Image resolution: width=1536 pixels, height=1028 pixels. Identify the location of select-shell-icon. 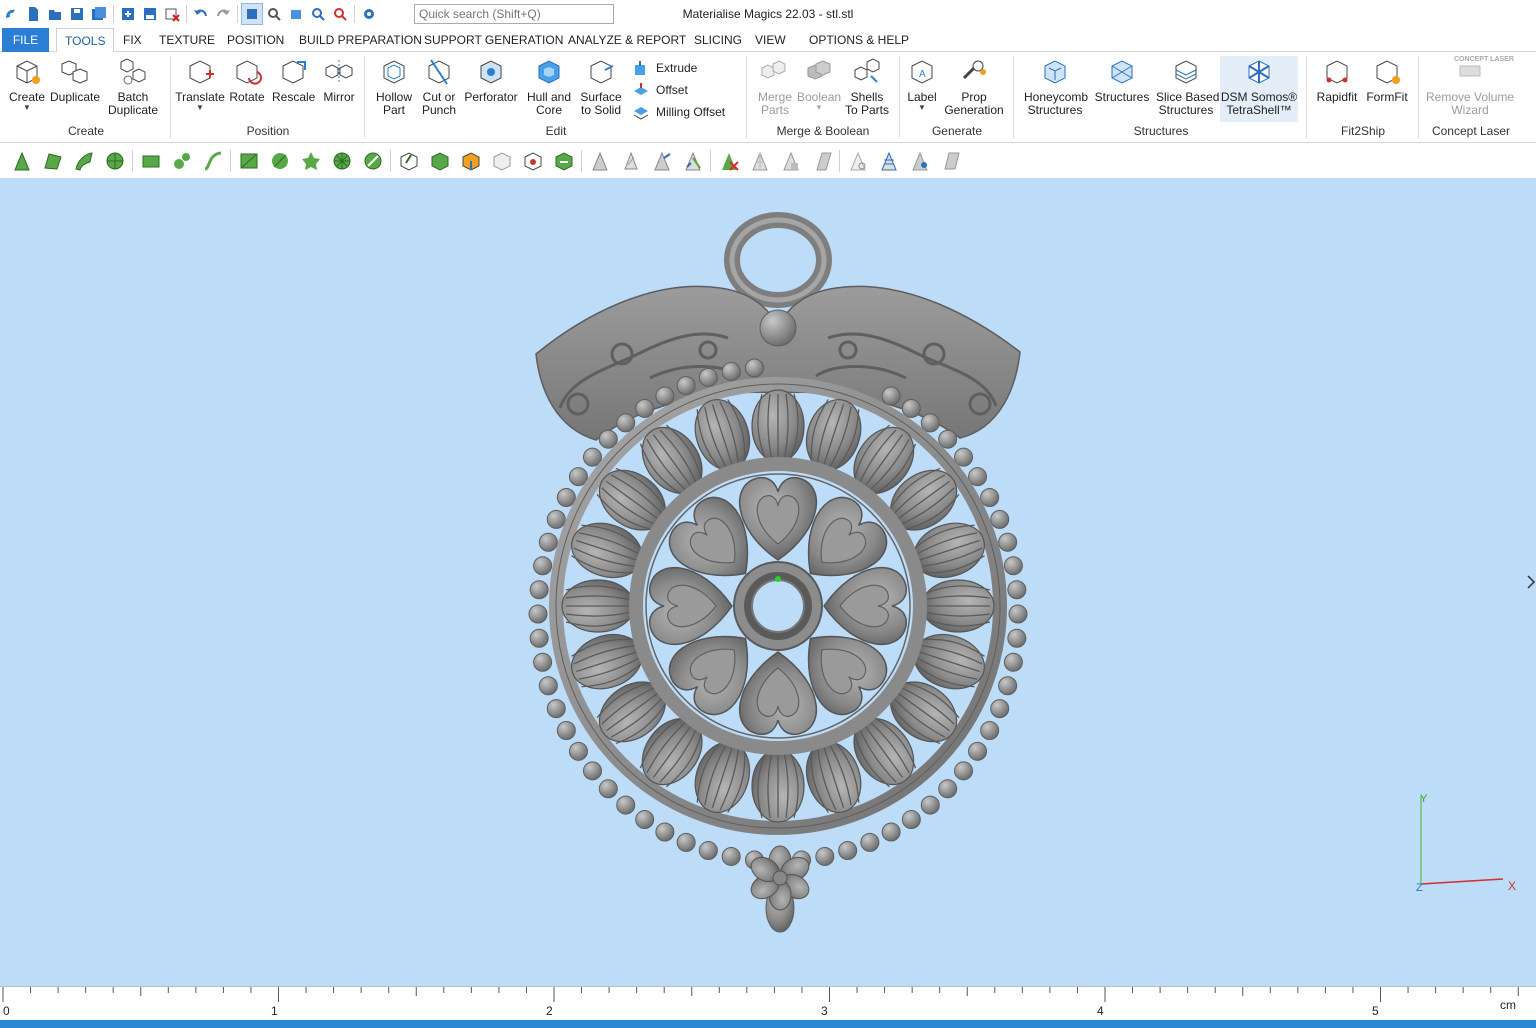
(692, 161).